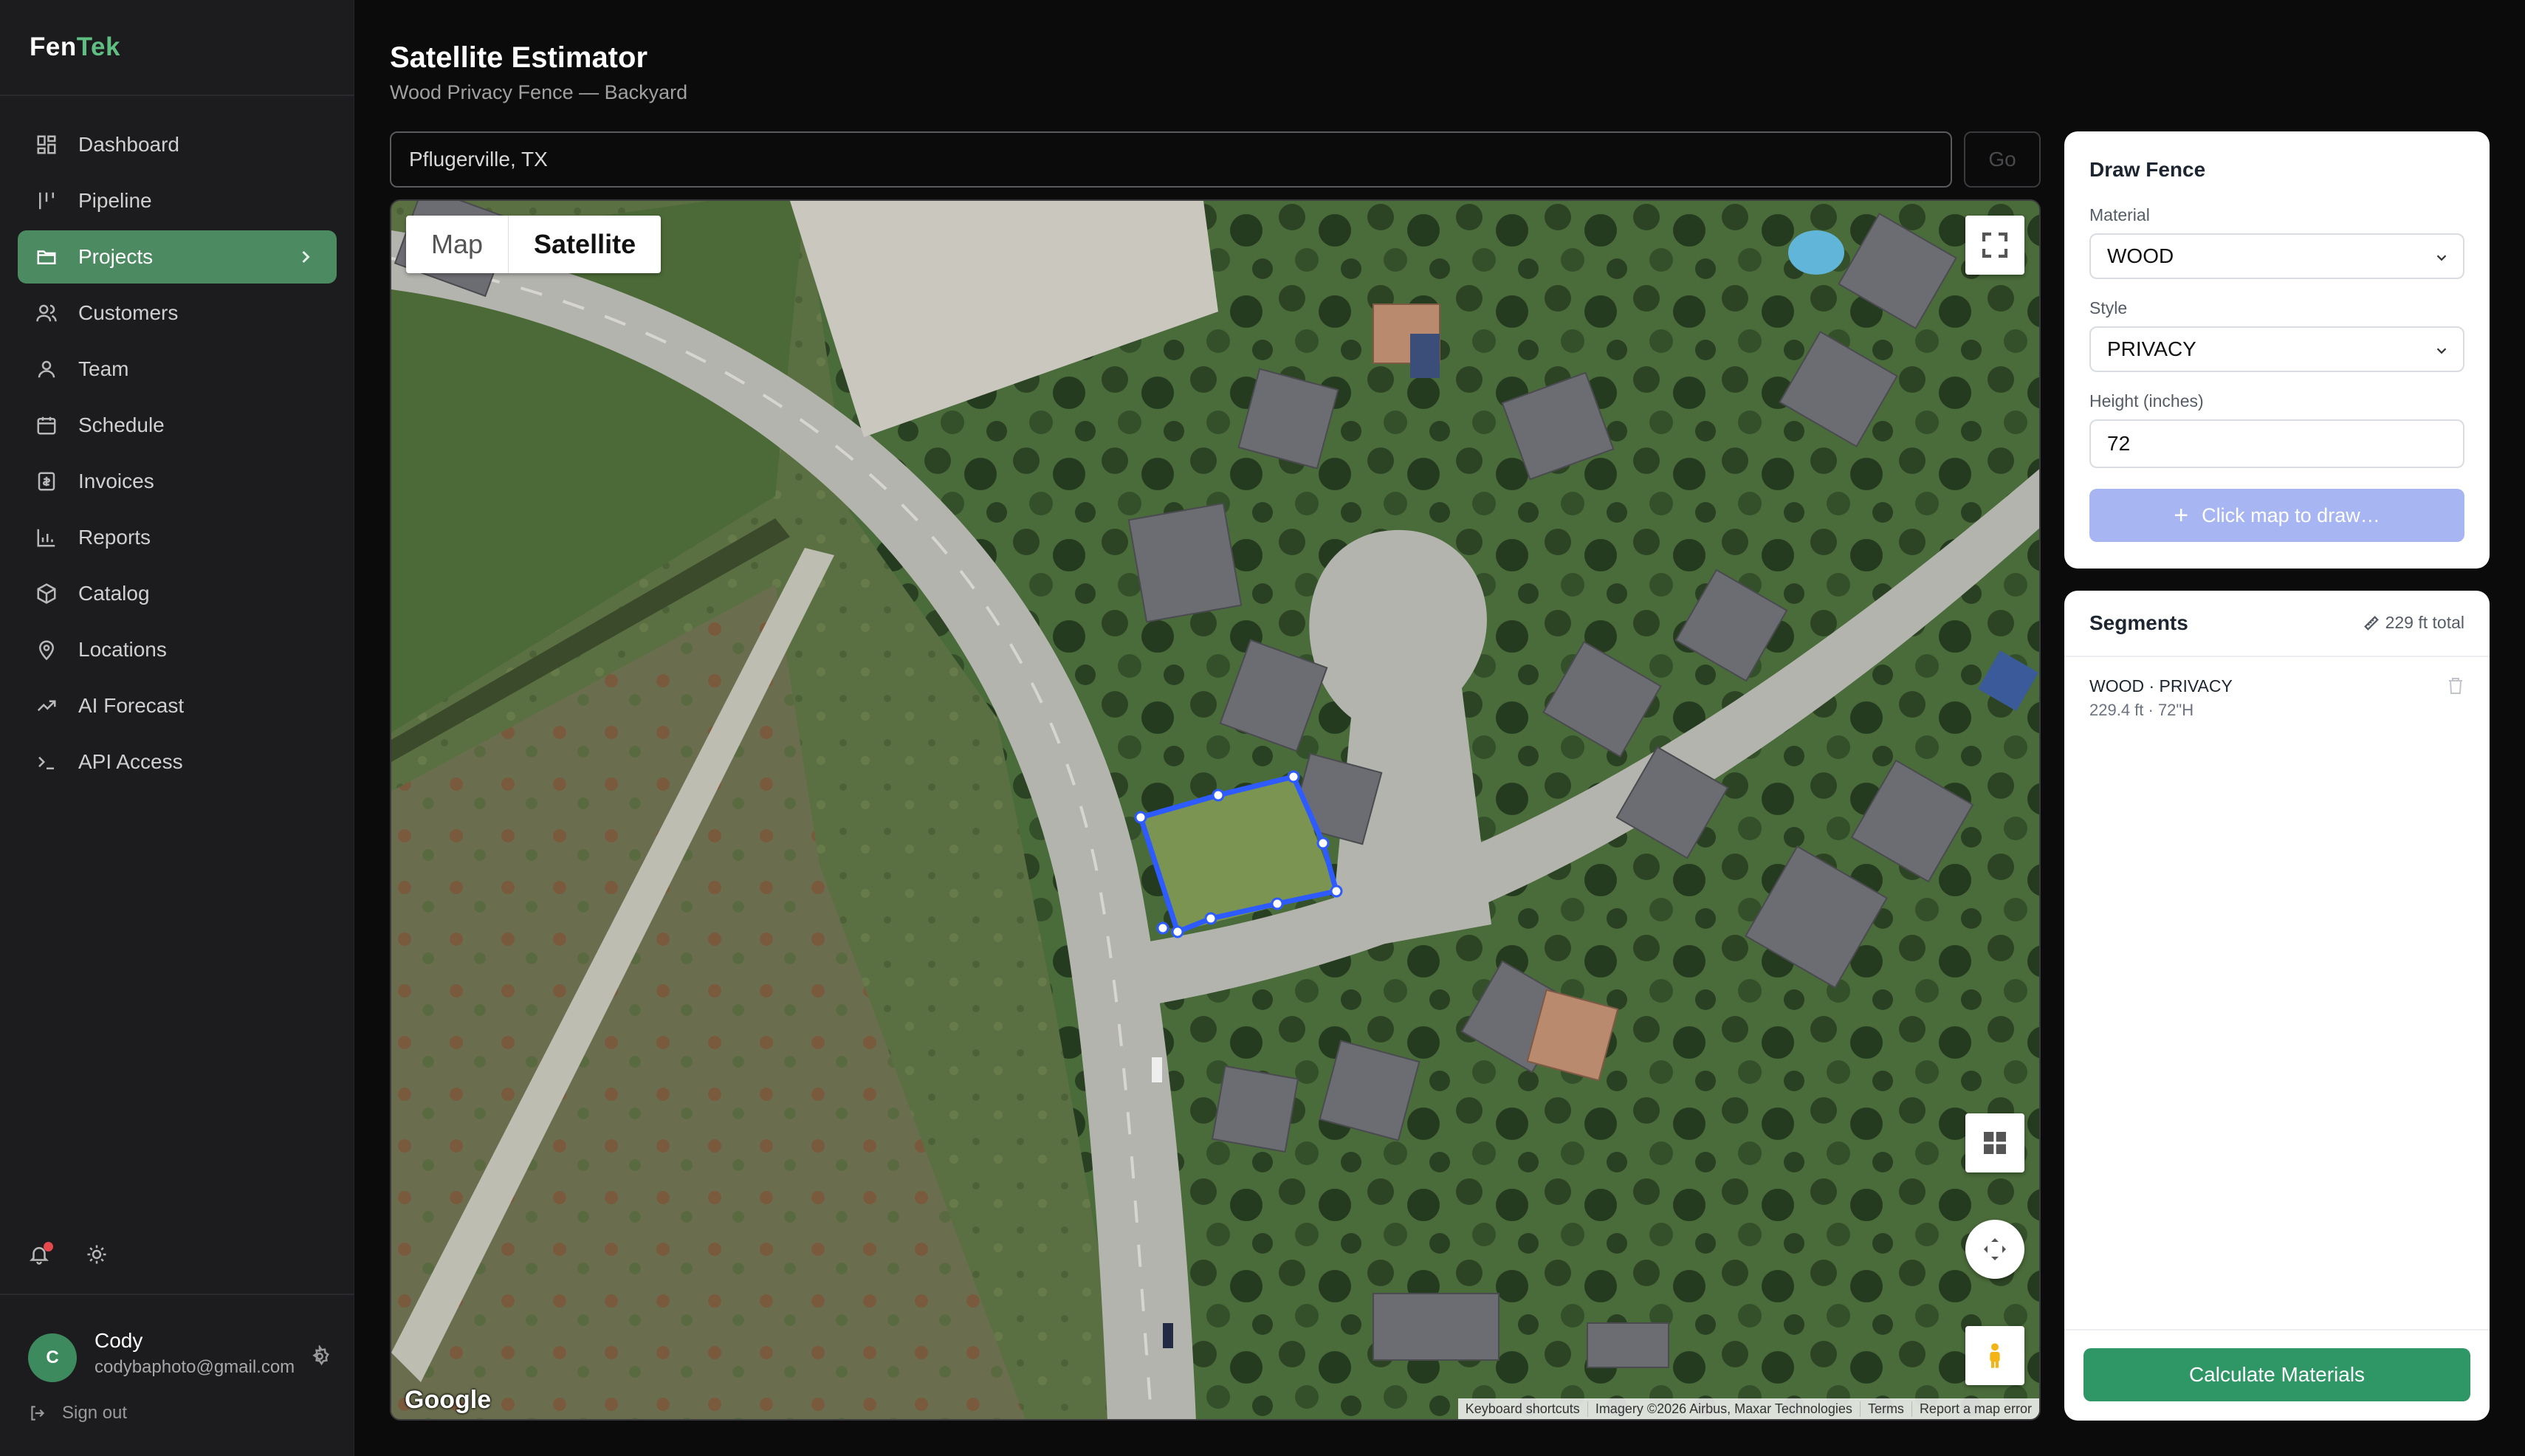 This screenshot has width=2525, height=1456. What do you see at coordinates (2277, 1375) in the screenshot?
I see `calculate-materials-button: Calculate Materials` at bounding box center [2277, 1375].